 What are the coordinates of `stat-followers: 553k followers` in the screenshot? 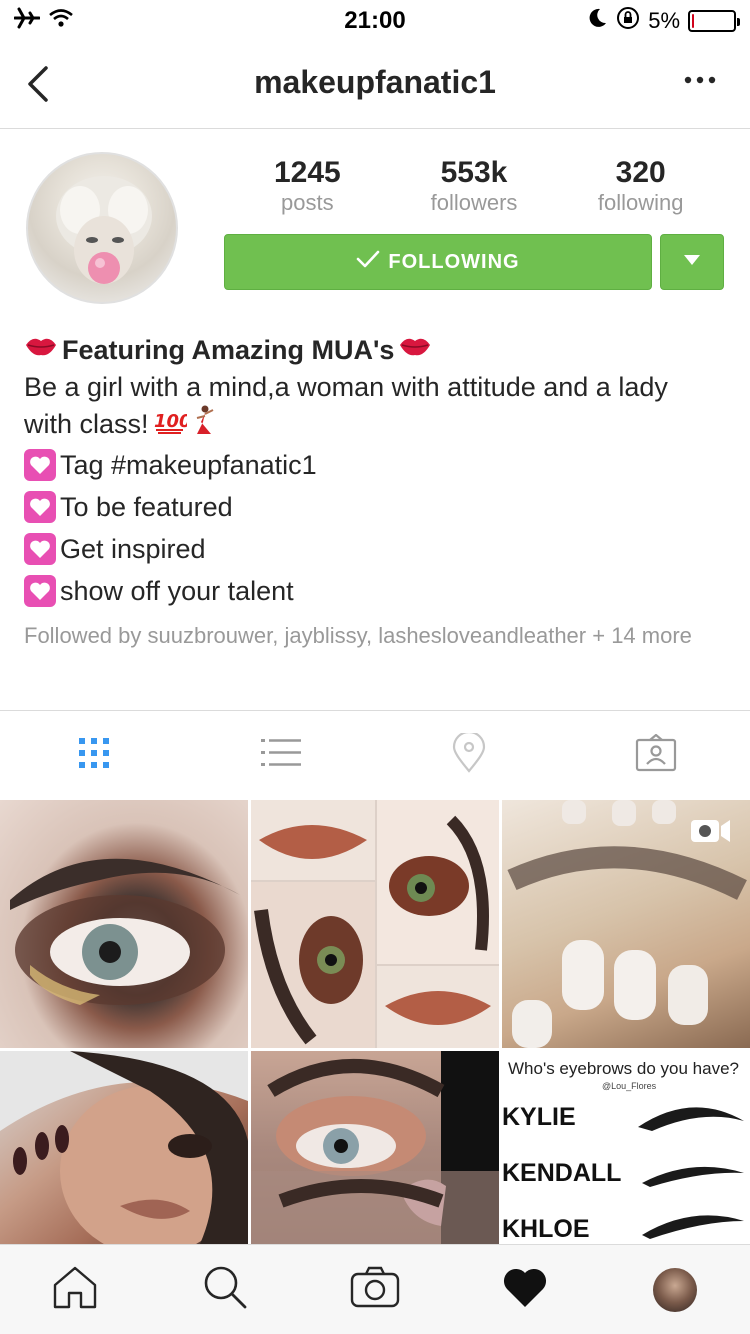 It's located at (474, 186).